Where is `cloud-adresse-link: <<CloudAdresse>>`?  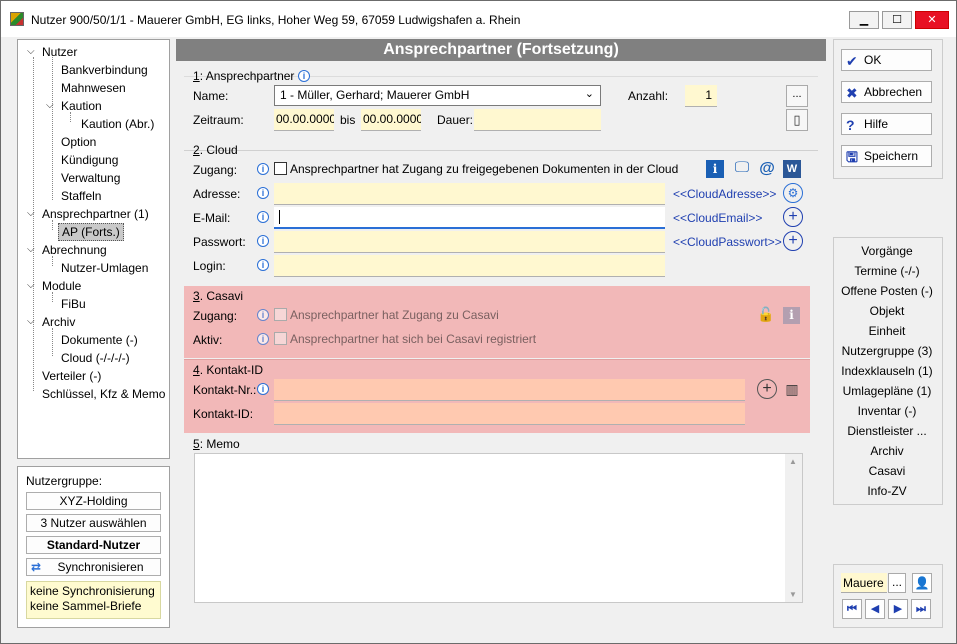
cloud-adresse-link: <<CloudAdresse>> is located at coordinates (724, 194).